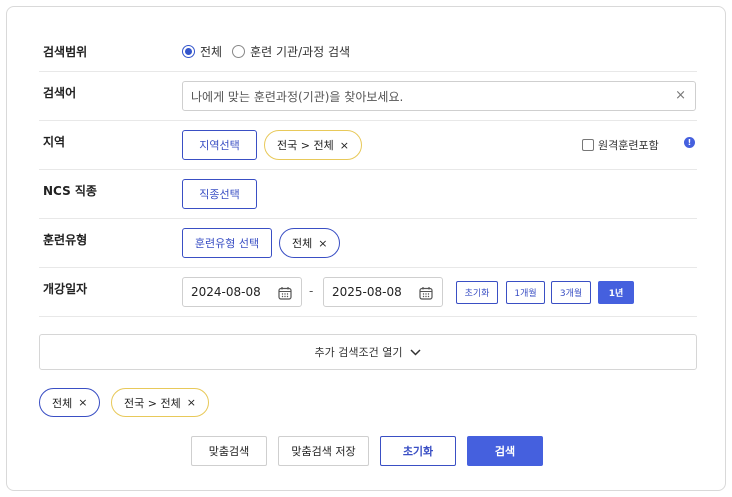 The height and width of the screenshot is (497, 732). I want to click on region-select-button: 지역선택, so click(219, 145).